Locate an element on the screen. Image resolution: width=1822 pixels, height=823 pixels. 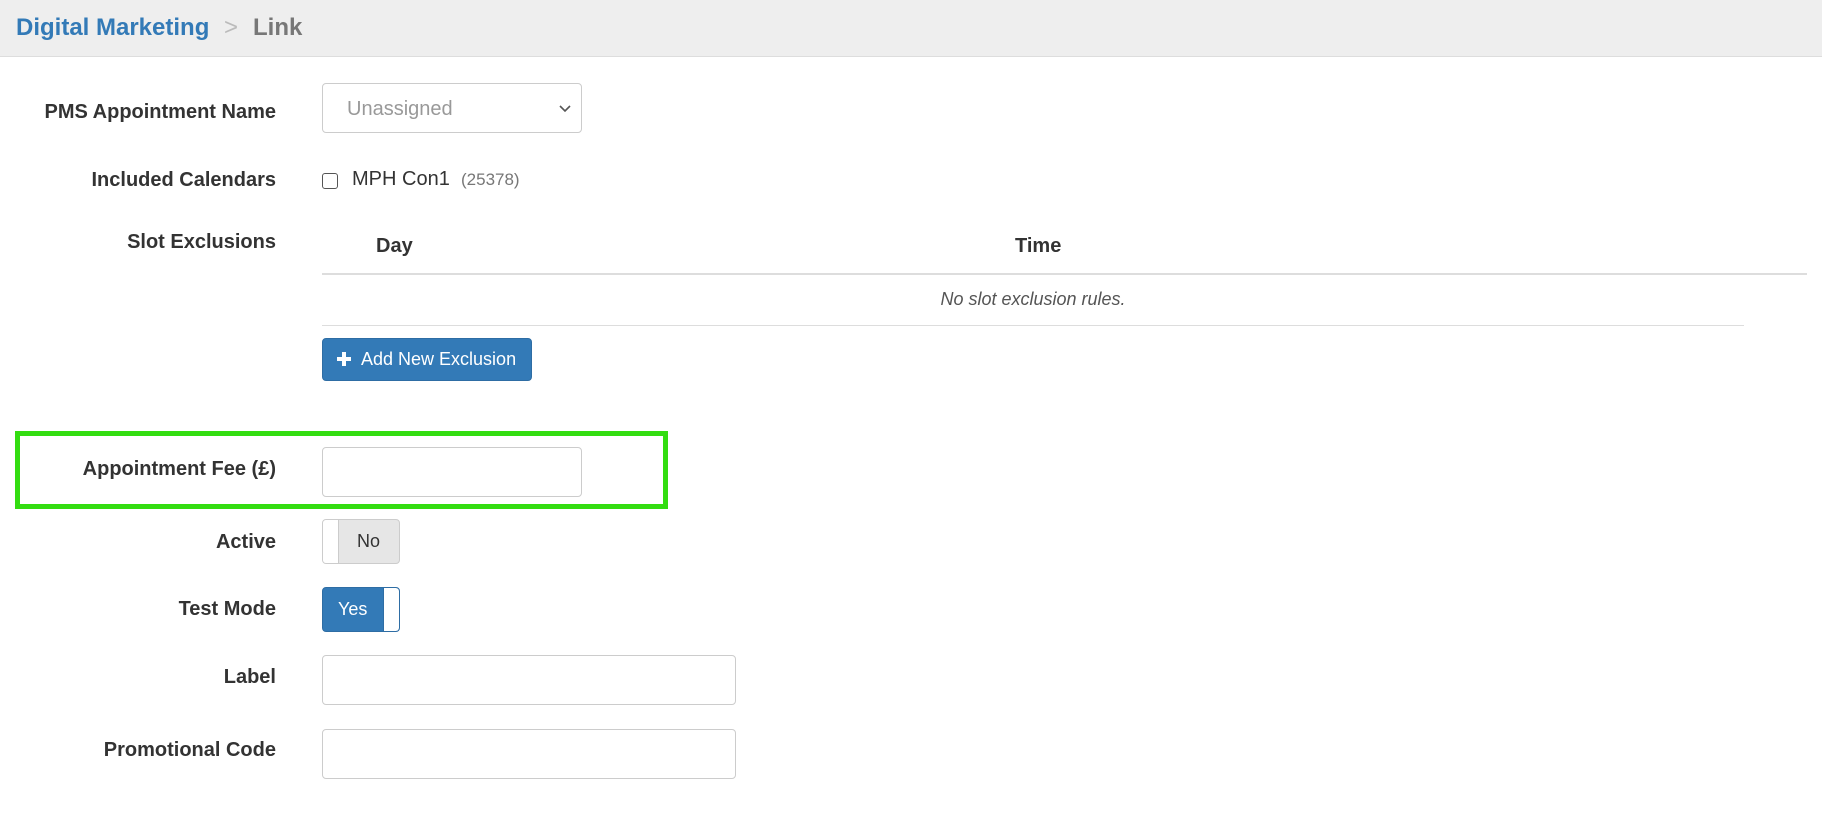
test-mode-toggle: Yes is located at coordinates (361, 609).